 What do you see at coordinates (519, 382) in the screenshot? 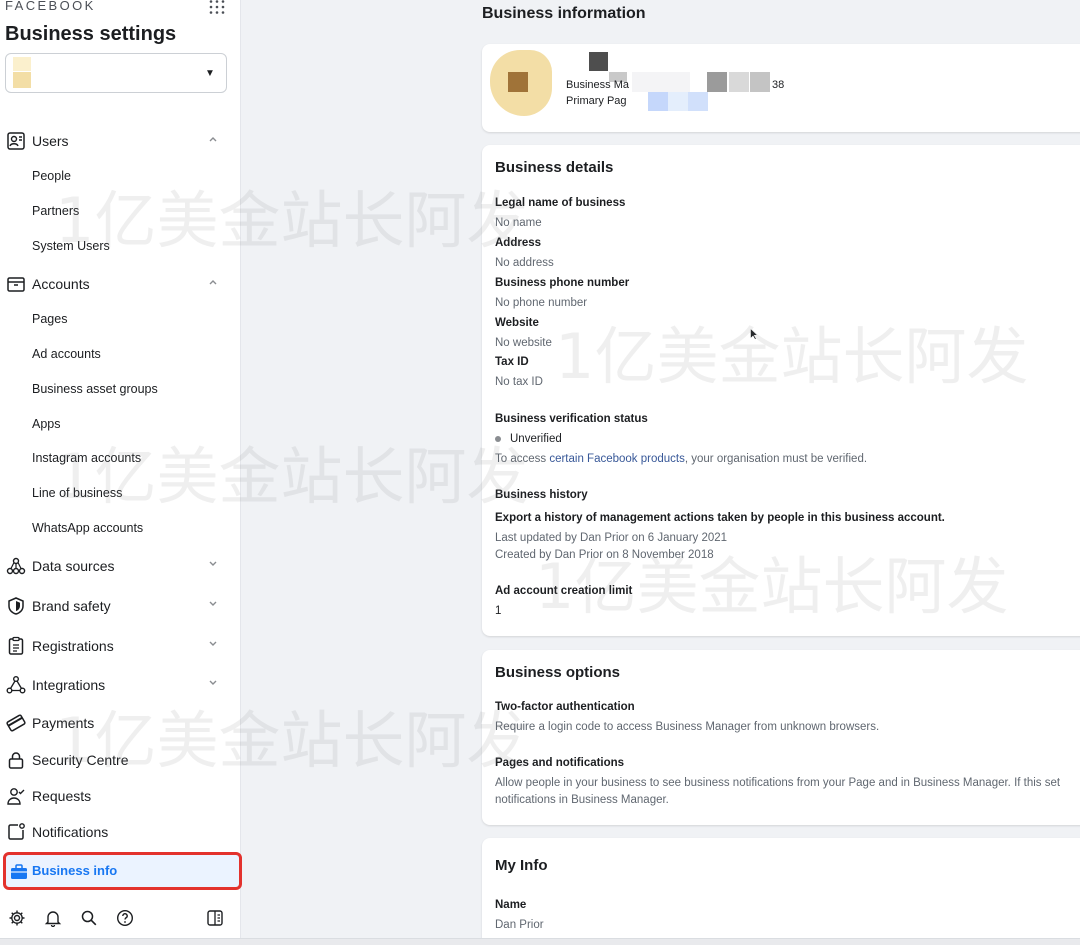
I see `tax-id-value: No tax ID` at bounding box center [519, 382].